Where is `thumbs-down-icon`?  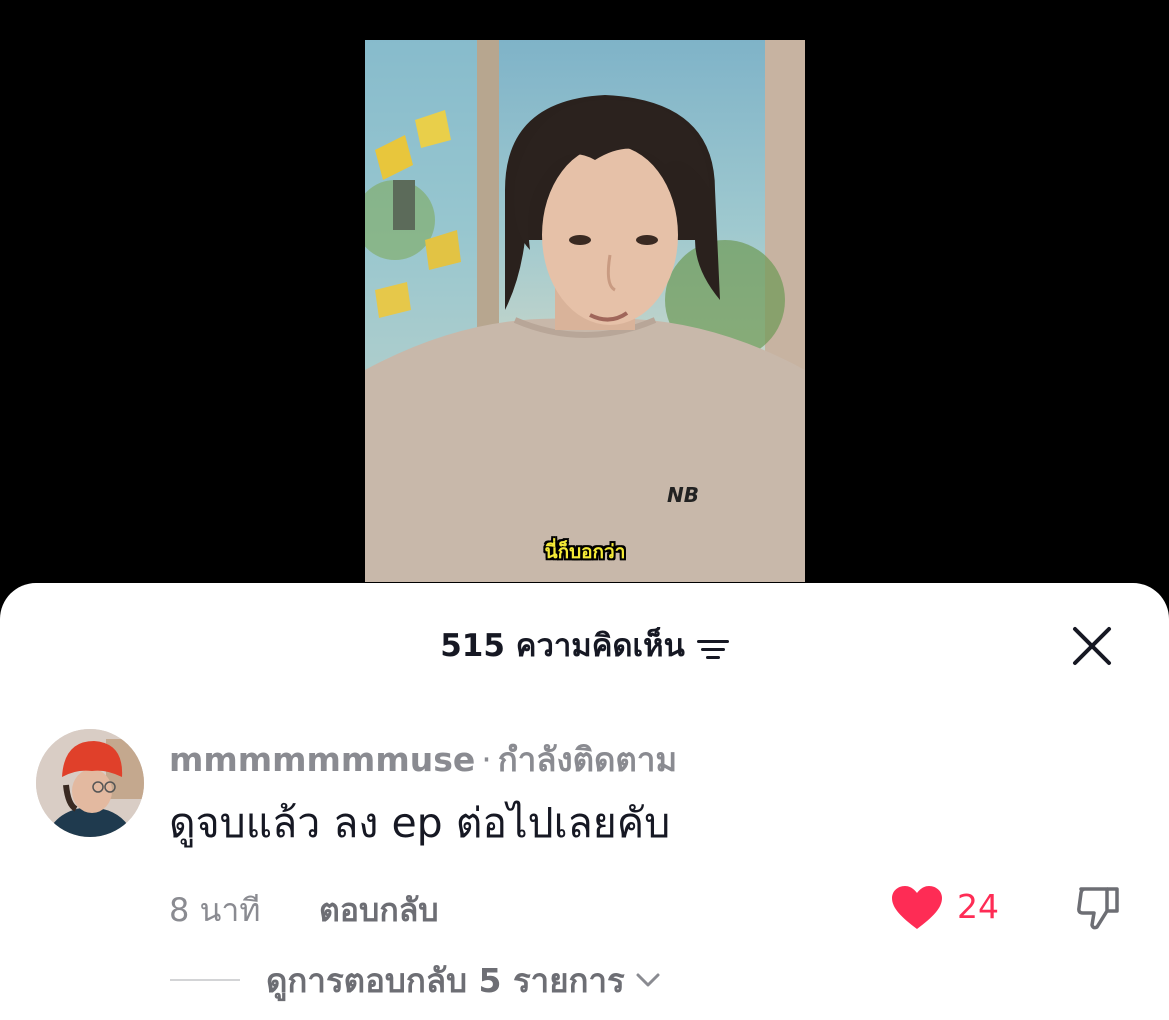
thumbs-down-icon is located at coordinates (1099, 907).